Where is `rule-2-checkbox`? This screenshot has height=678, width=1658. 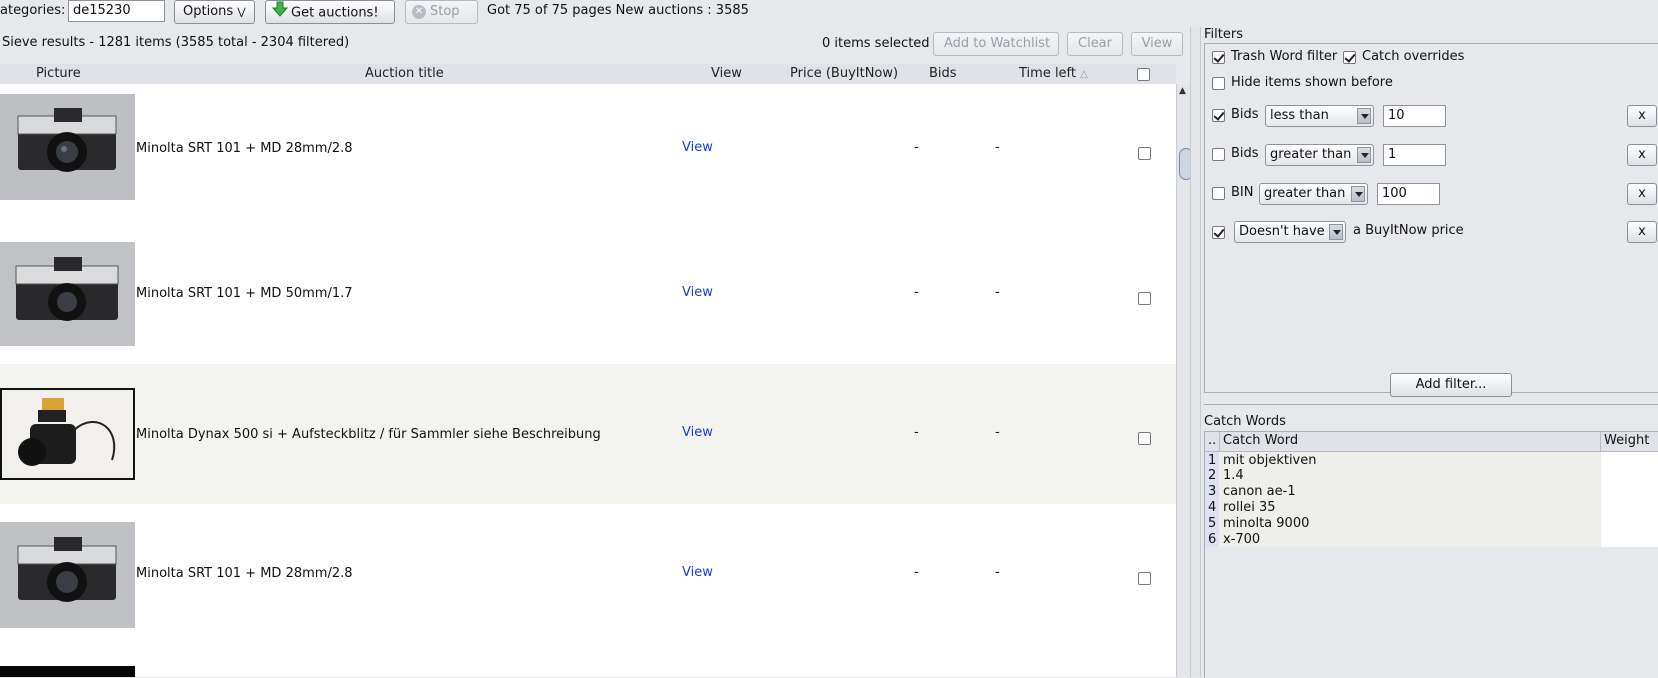
rule-2-checkbox is located at coordinates (1218, 154).